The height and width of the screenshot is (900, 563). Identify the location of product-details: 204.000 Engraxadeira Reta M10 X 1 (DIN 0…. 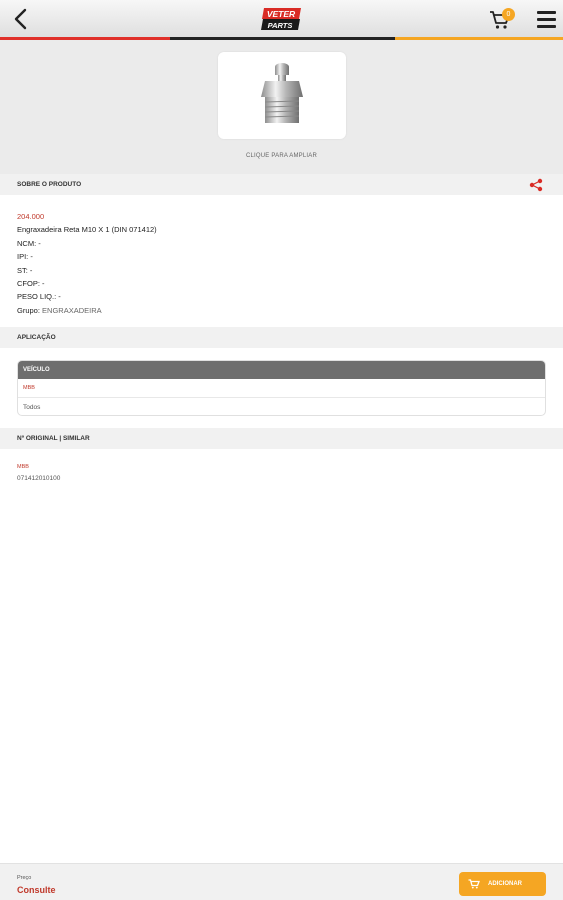
(87, 263).